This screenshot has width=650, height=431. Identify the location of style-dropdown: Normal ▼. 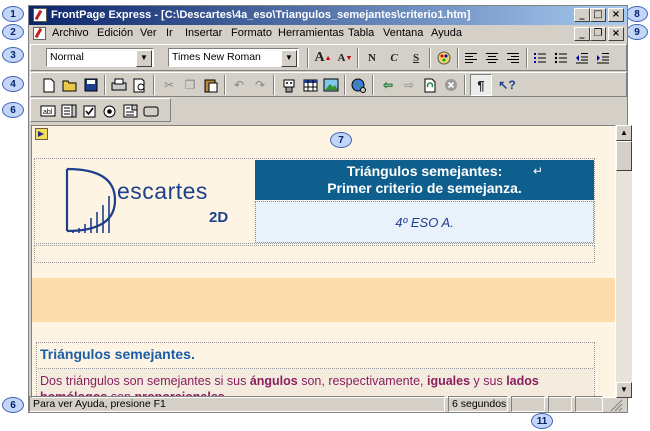
(100, 57).